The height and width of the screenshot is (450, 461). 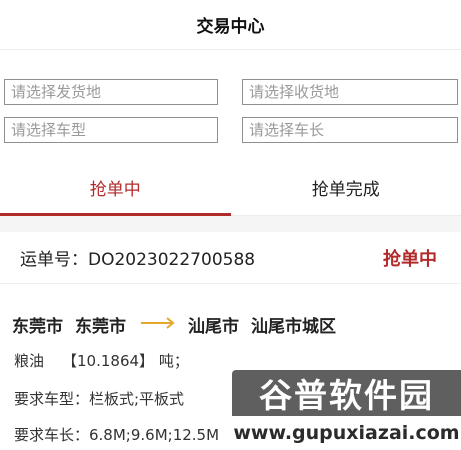 I want to click on tab-grabbing: 抢单中, so click(x=115, y=188).